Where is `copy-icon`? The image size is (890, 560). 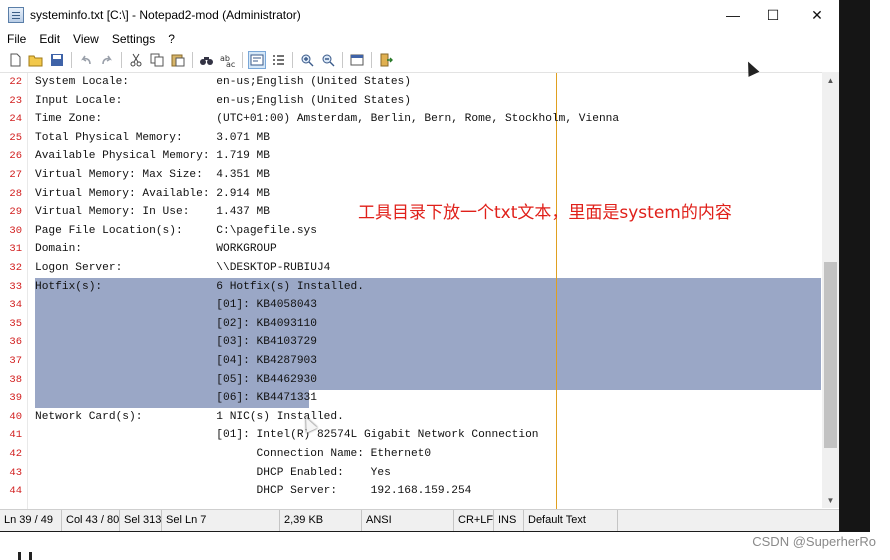
copy-icon is located at coordinates (157, 60).